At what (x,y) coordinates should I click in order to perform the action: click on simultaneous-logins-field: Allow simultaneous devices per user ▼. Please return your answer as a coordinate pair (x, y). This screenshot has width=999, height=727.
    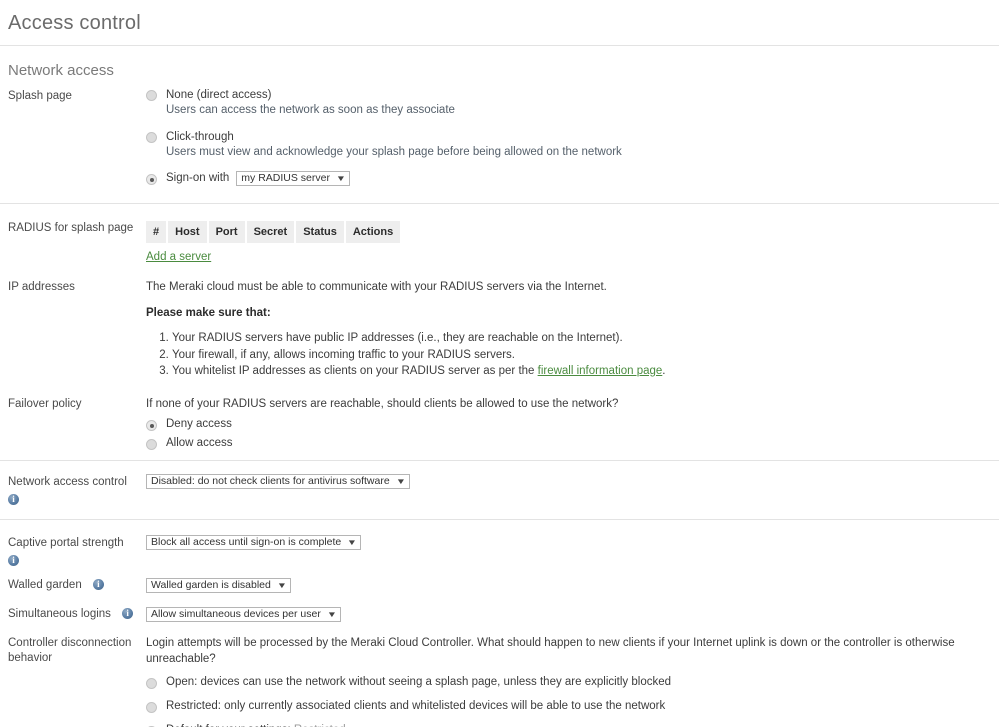
    Looking at the image, I should click on (243, 615).